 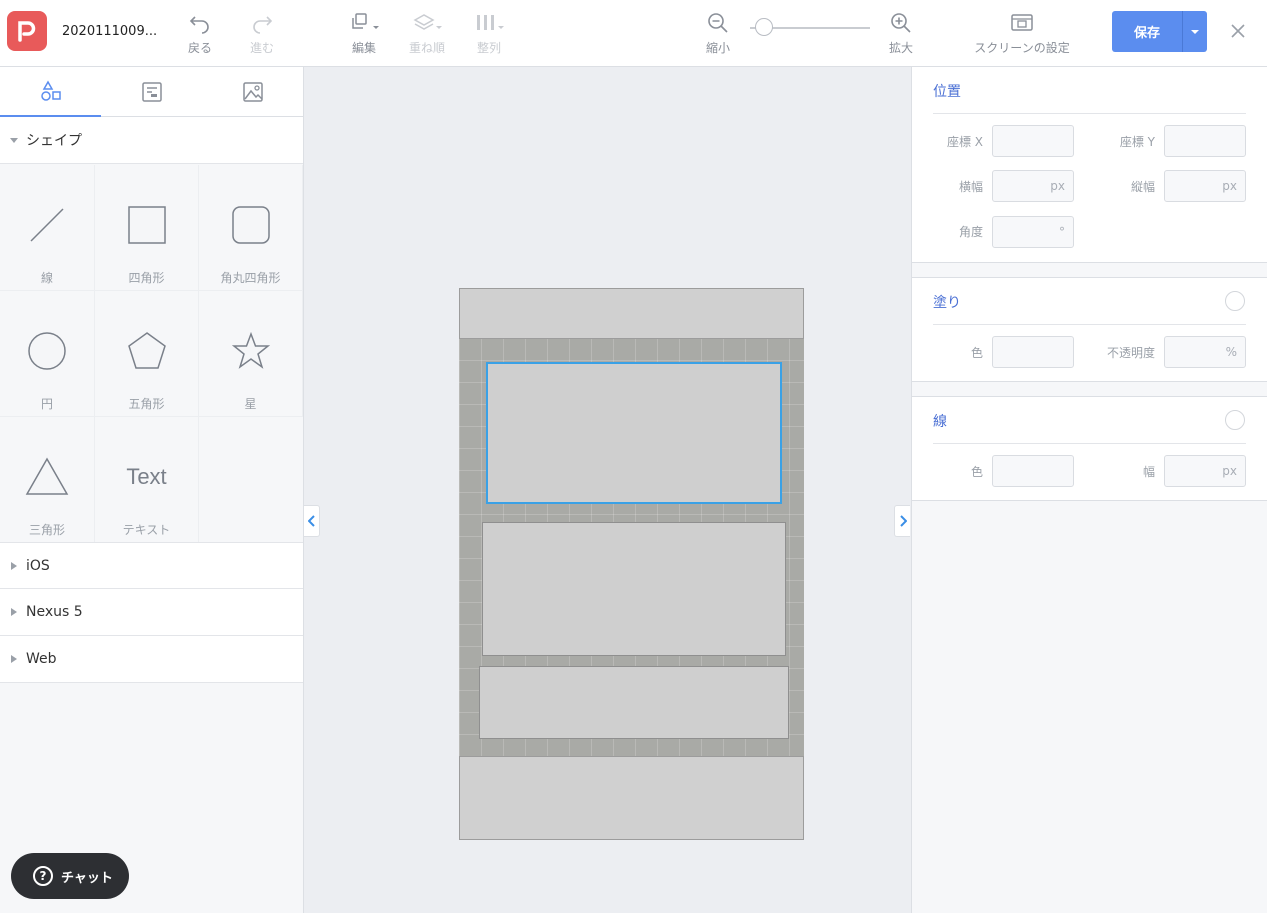 I want to click on circle-shape-icon, so click(x=47, y=351).